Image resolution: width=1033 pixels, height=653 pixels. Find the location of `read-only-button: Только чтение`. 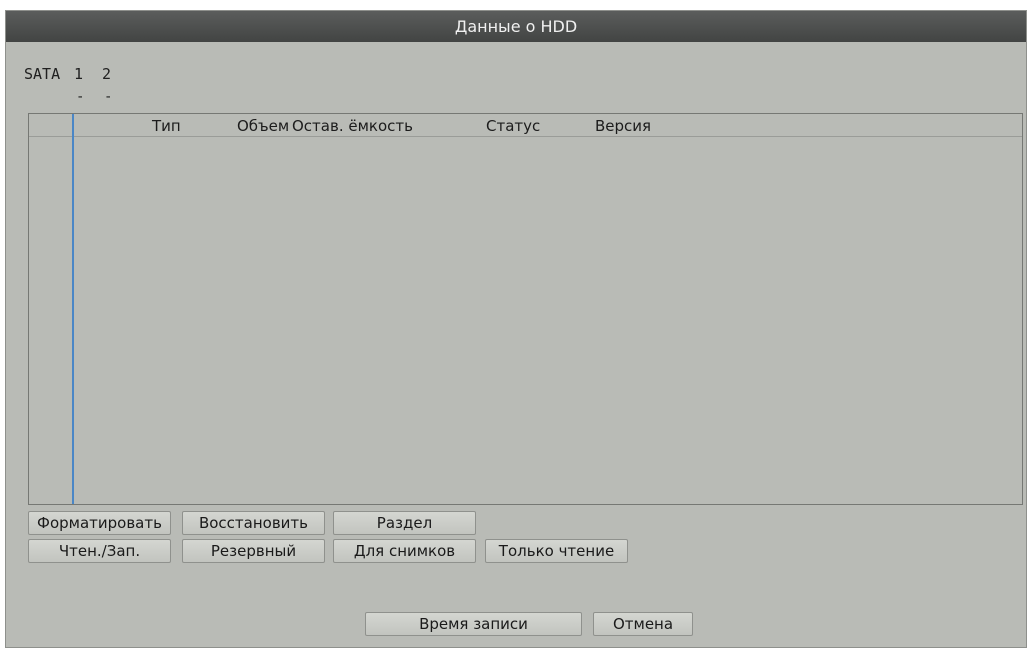

read-only-button: Только чтение is located at coordinates (556, 551).